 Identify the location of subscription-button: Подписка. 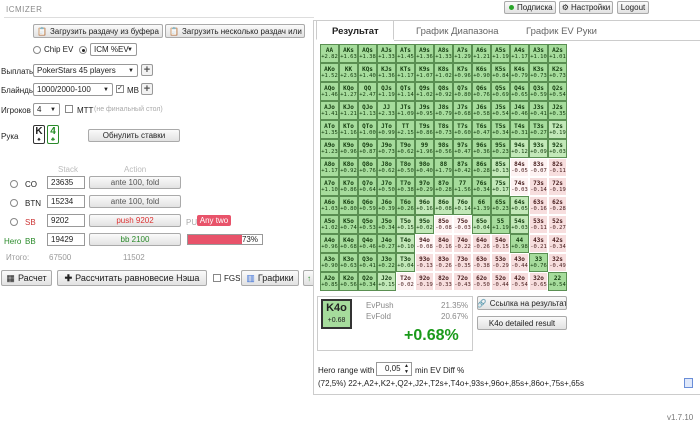
(530, 7).